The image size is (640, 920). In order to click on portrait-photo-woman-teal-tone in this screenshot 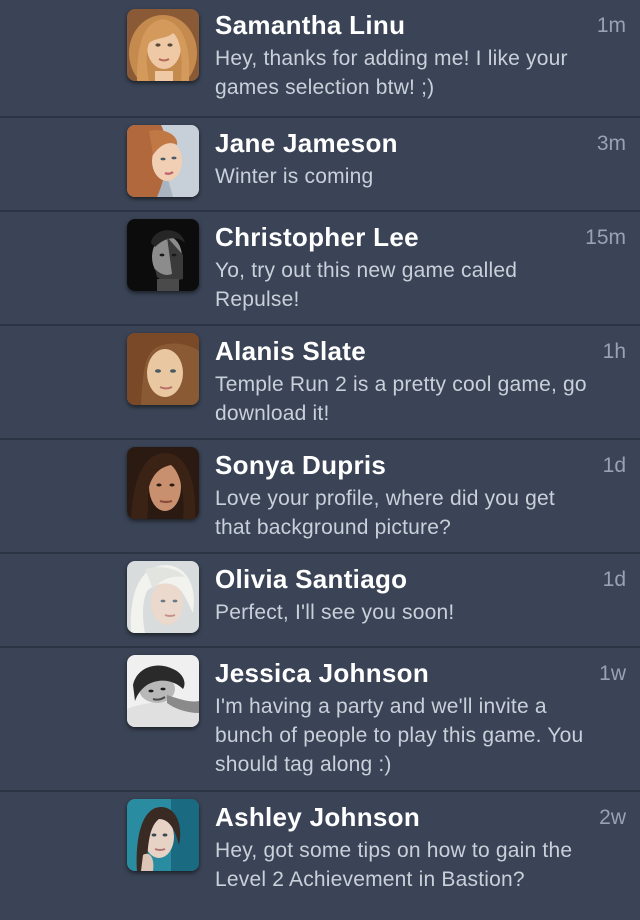, I will do `click(163, 835)`.